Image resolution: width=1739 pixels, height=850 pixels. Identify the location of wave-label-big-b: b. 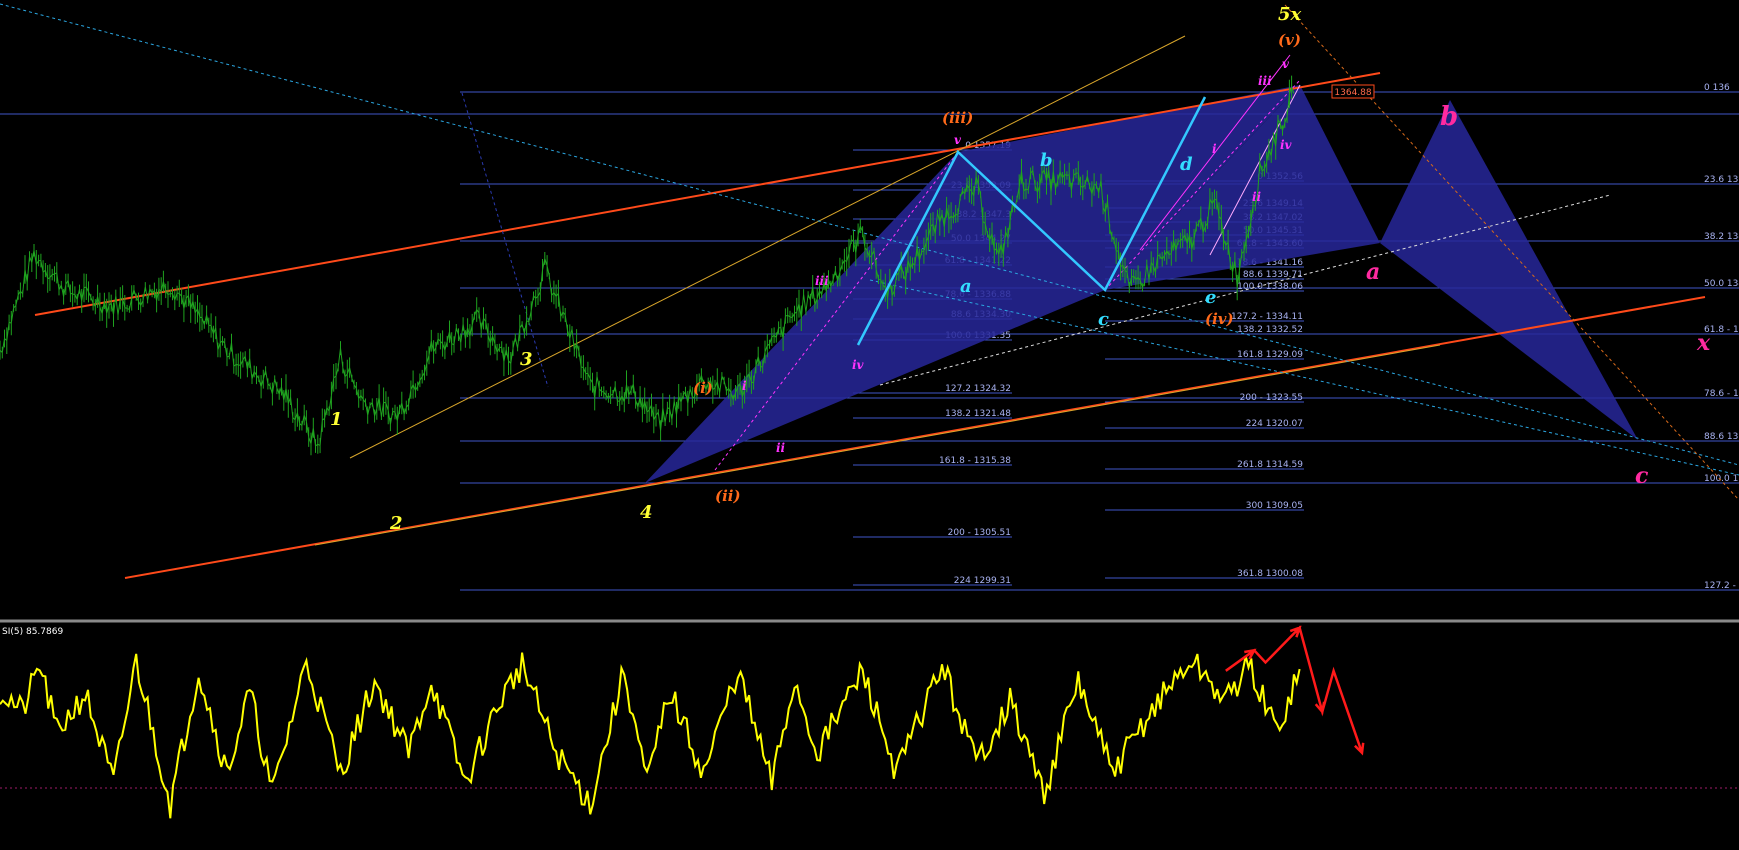
(1449, 117).